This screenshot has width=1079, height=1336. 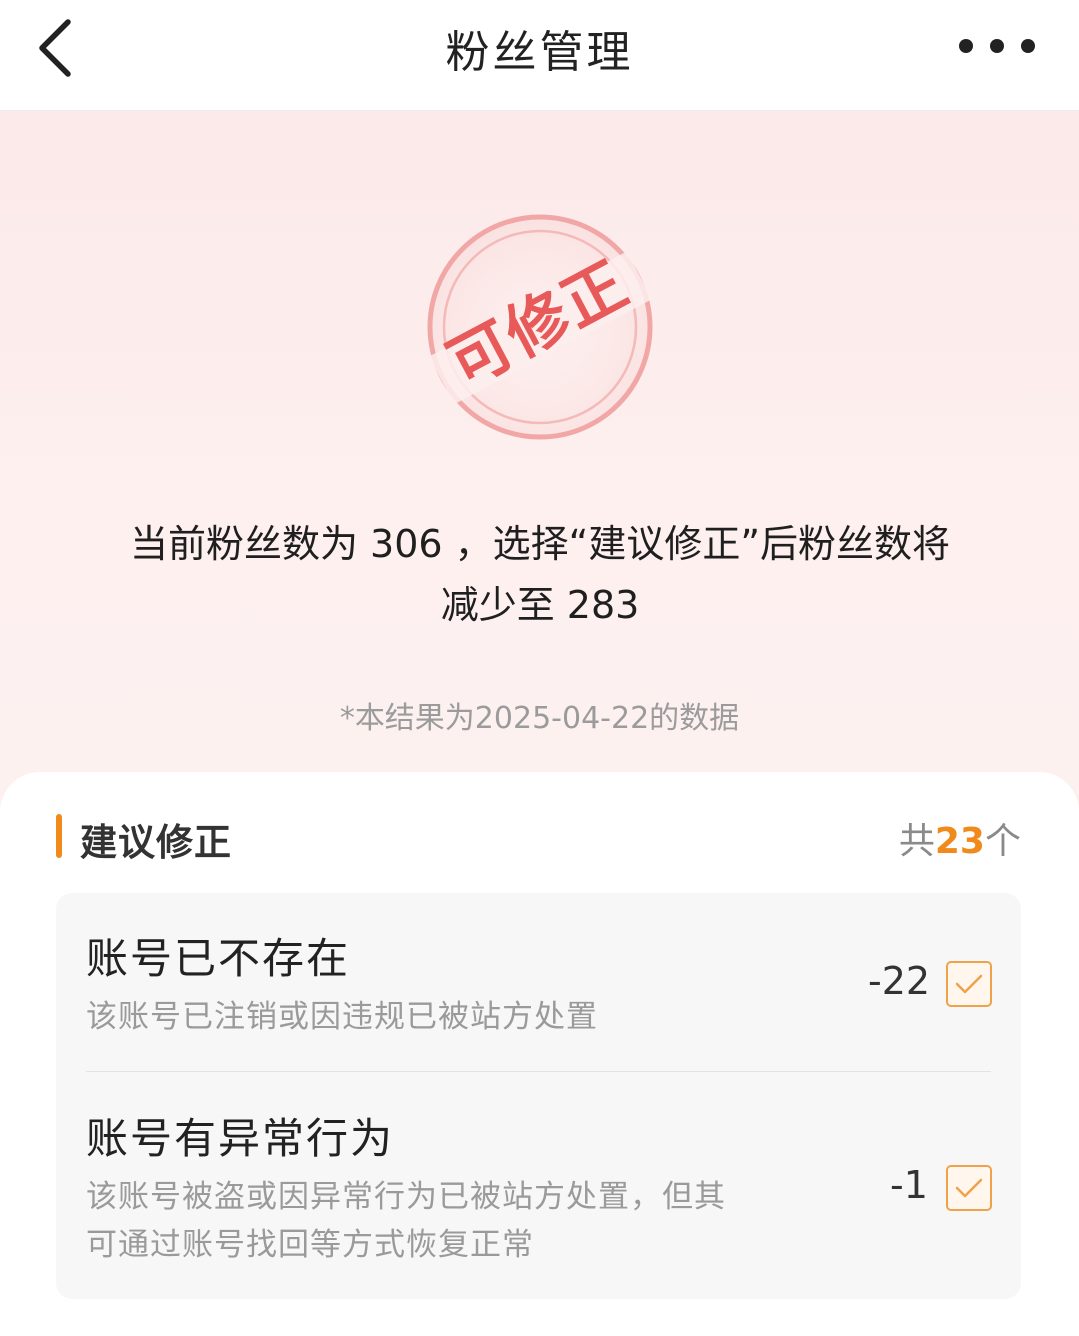 What do you see at coordinates (310, 1245) in the screenshot?
I see `item-desc-line-2: 可通过账号找回等方式恢复正常` at bounding box center [310, 1245].